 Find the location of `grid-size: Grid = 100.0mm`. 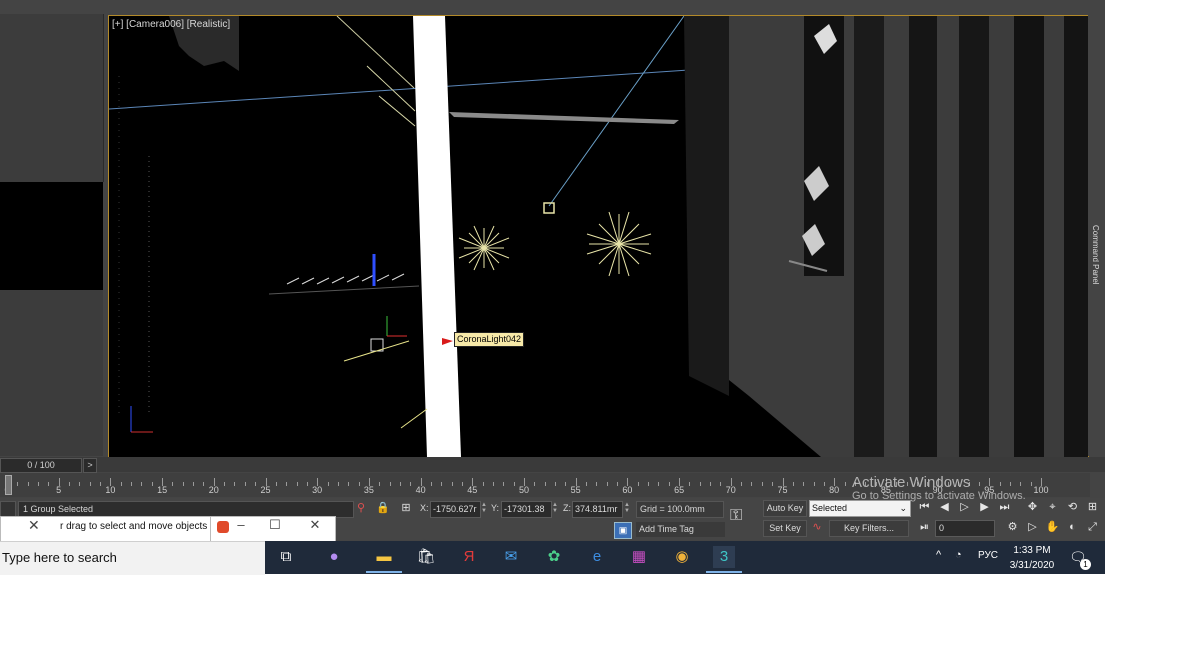

grid-size: Grid = 100.0mm is located at coordinates (680, 509).